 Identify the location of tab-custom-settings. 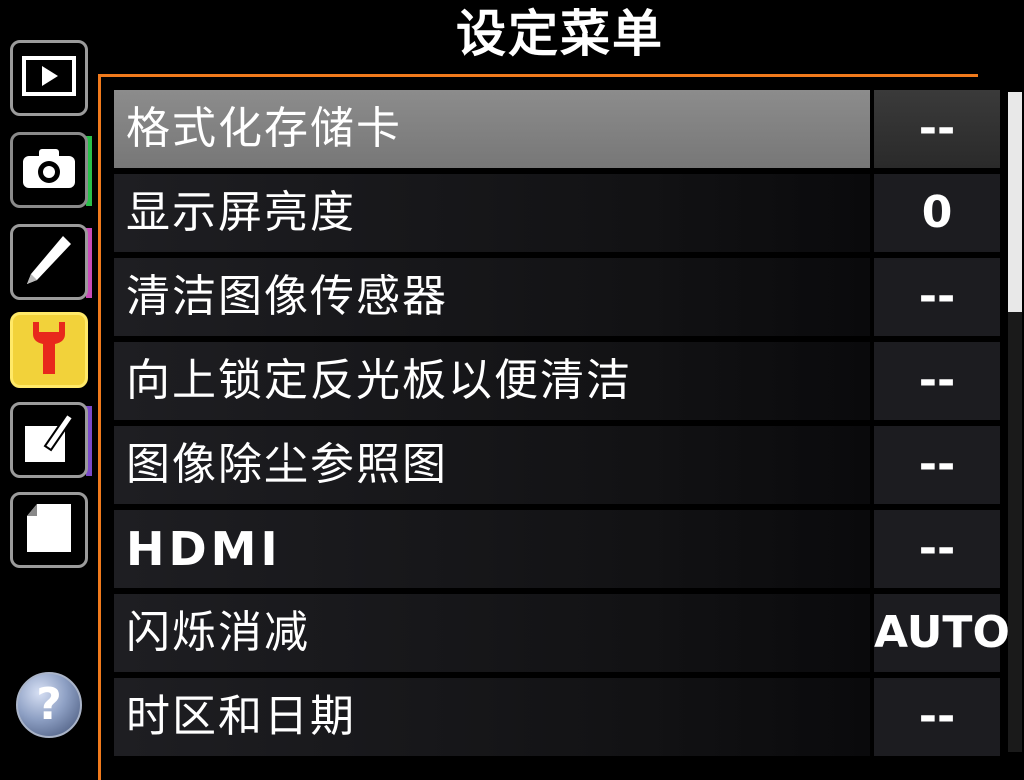
(49, 262).